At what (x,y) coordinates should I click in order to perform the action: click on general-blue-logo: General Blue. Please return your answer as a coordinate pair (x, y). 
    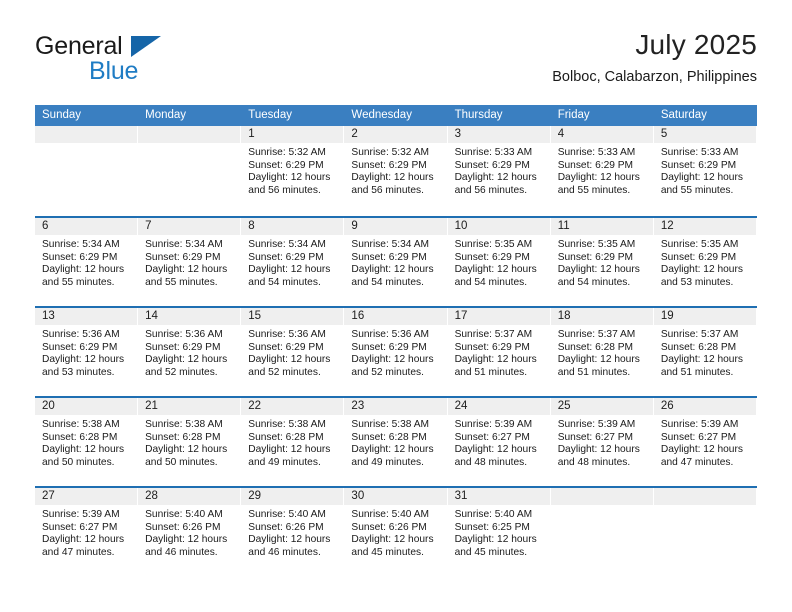
    Looking at the image, I should click on (145, 61).